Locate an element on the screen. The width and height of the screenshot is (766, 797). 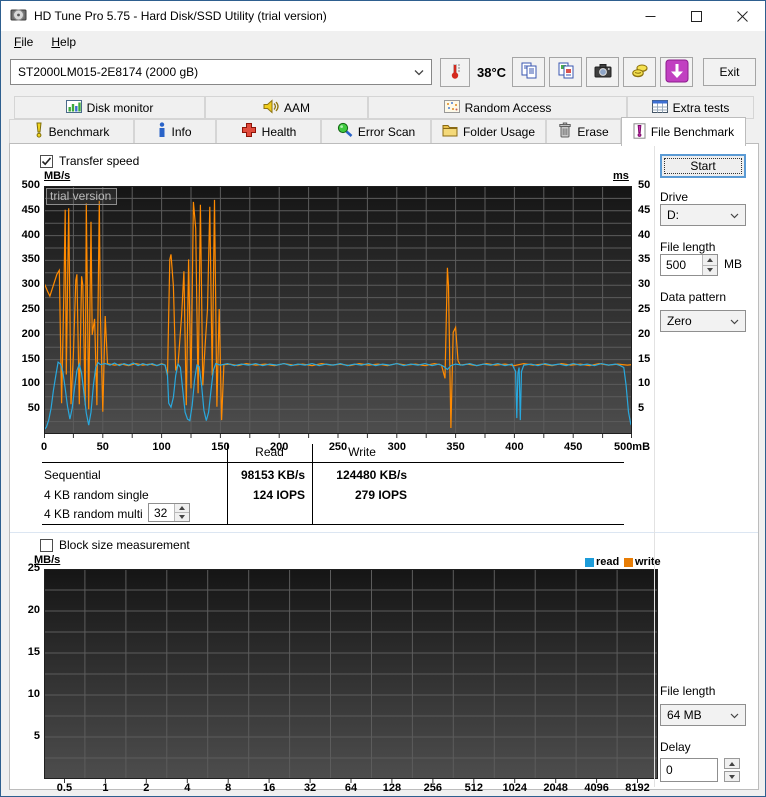
drive-select: ST2000LM015-2E8174 (2000 gB) is located at coordinates (221, 72).